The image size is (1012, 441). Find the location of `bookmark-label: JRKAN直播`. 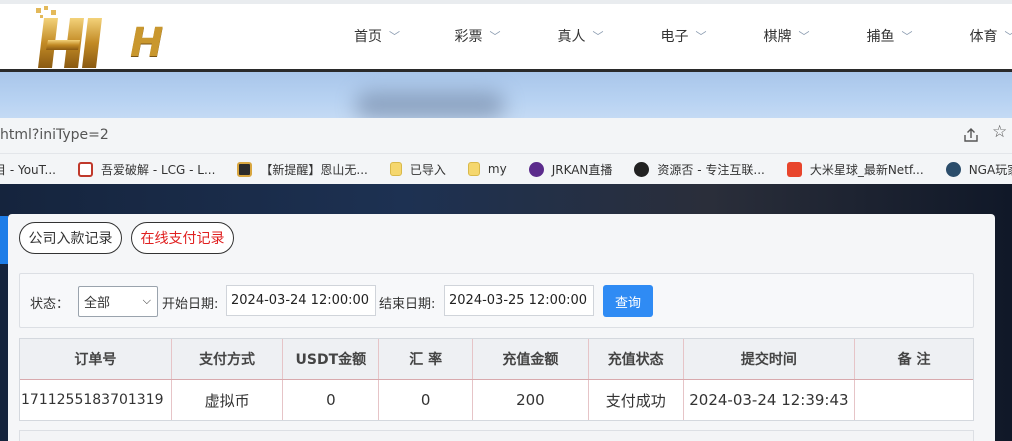

bookmark-label: JRKAN直播 is located at coordinates (582, 169).